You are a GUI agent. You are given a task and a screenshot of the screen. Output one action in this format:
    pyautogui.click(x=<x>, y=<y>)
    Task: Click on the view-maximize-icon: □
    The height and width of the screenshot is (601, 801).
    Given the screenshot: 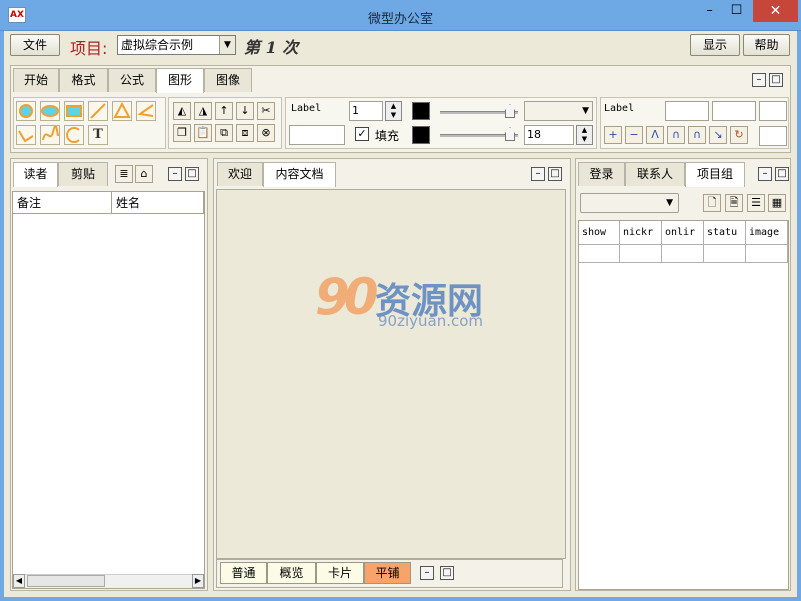 What is the action you would take?
    pyautogui.click(x=447, y=573)
    